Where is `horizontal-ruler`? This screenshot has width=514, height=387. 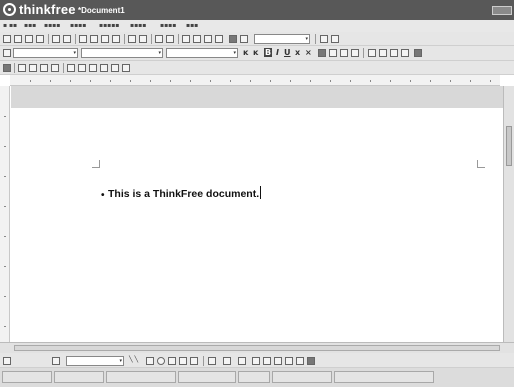
horizontal-ruler is located at coordinates (255, 80).